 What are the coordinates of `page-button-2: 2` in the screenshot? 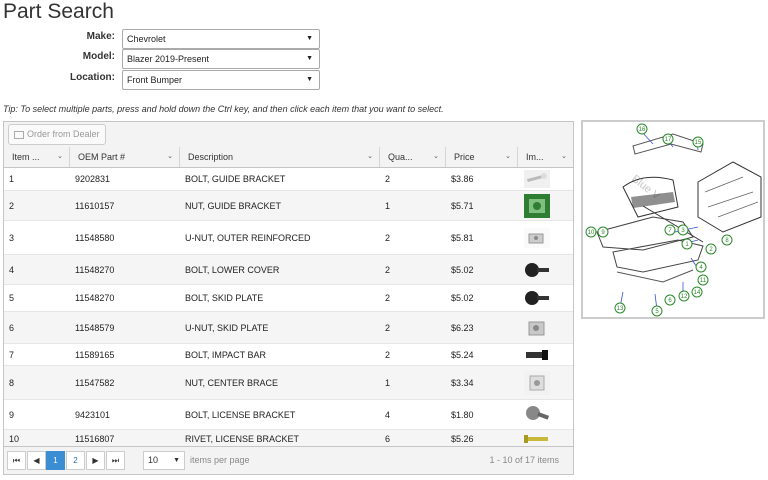 It's located at (75, 460).